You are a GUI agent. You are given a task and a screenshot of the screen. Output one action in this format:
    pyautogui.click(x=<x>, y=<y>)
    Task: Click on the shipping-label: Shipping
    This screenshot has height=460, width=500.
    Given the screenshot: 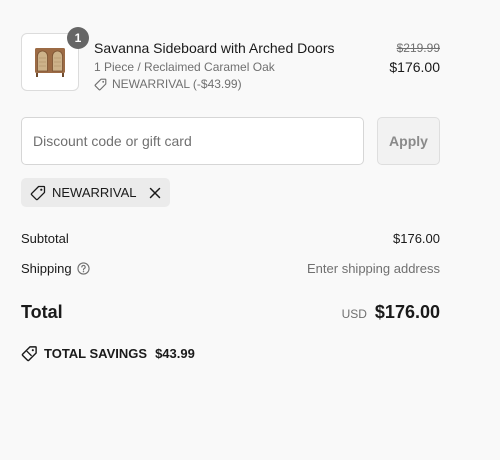 What is the action you would take?
    pyautogui.click(x=46, y=268)
    